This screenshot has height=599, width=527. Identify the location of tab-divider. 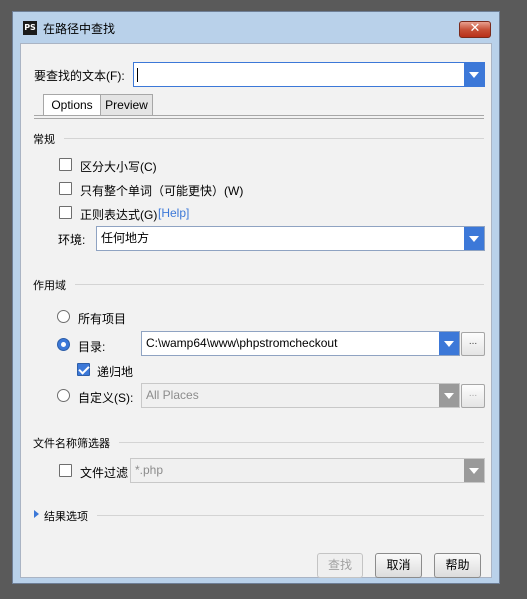
(259, 115).